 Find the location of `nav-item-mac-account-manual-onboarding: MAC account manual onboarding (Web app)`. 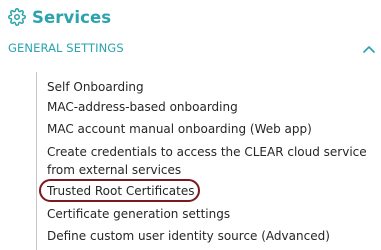

nav-item-mac-account-manual-onboarding: MAC account manual onboarding (Web app) is located at coordinates (179, 129).